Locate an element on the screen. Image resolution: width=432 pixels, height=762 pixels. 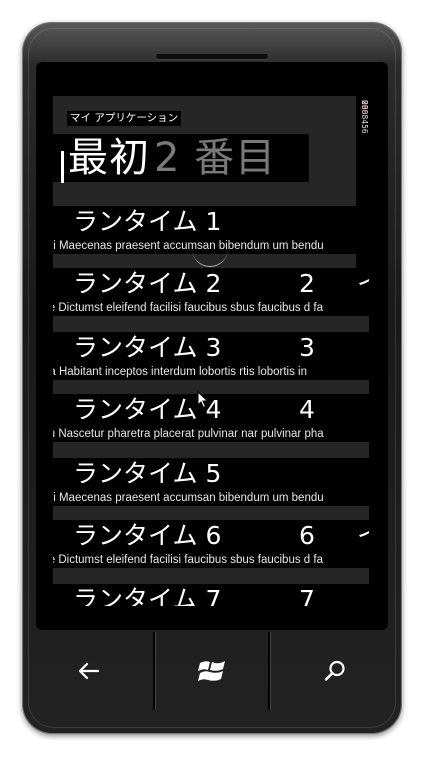
item-title: ランタイム 2 is located at coordinates (147, 283).